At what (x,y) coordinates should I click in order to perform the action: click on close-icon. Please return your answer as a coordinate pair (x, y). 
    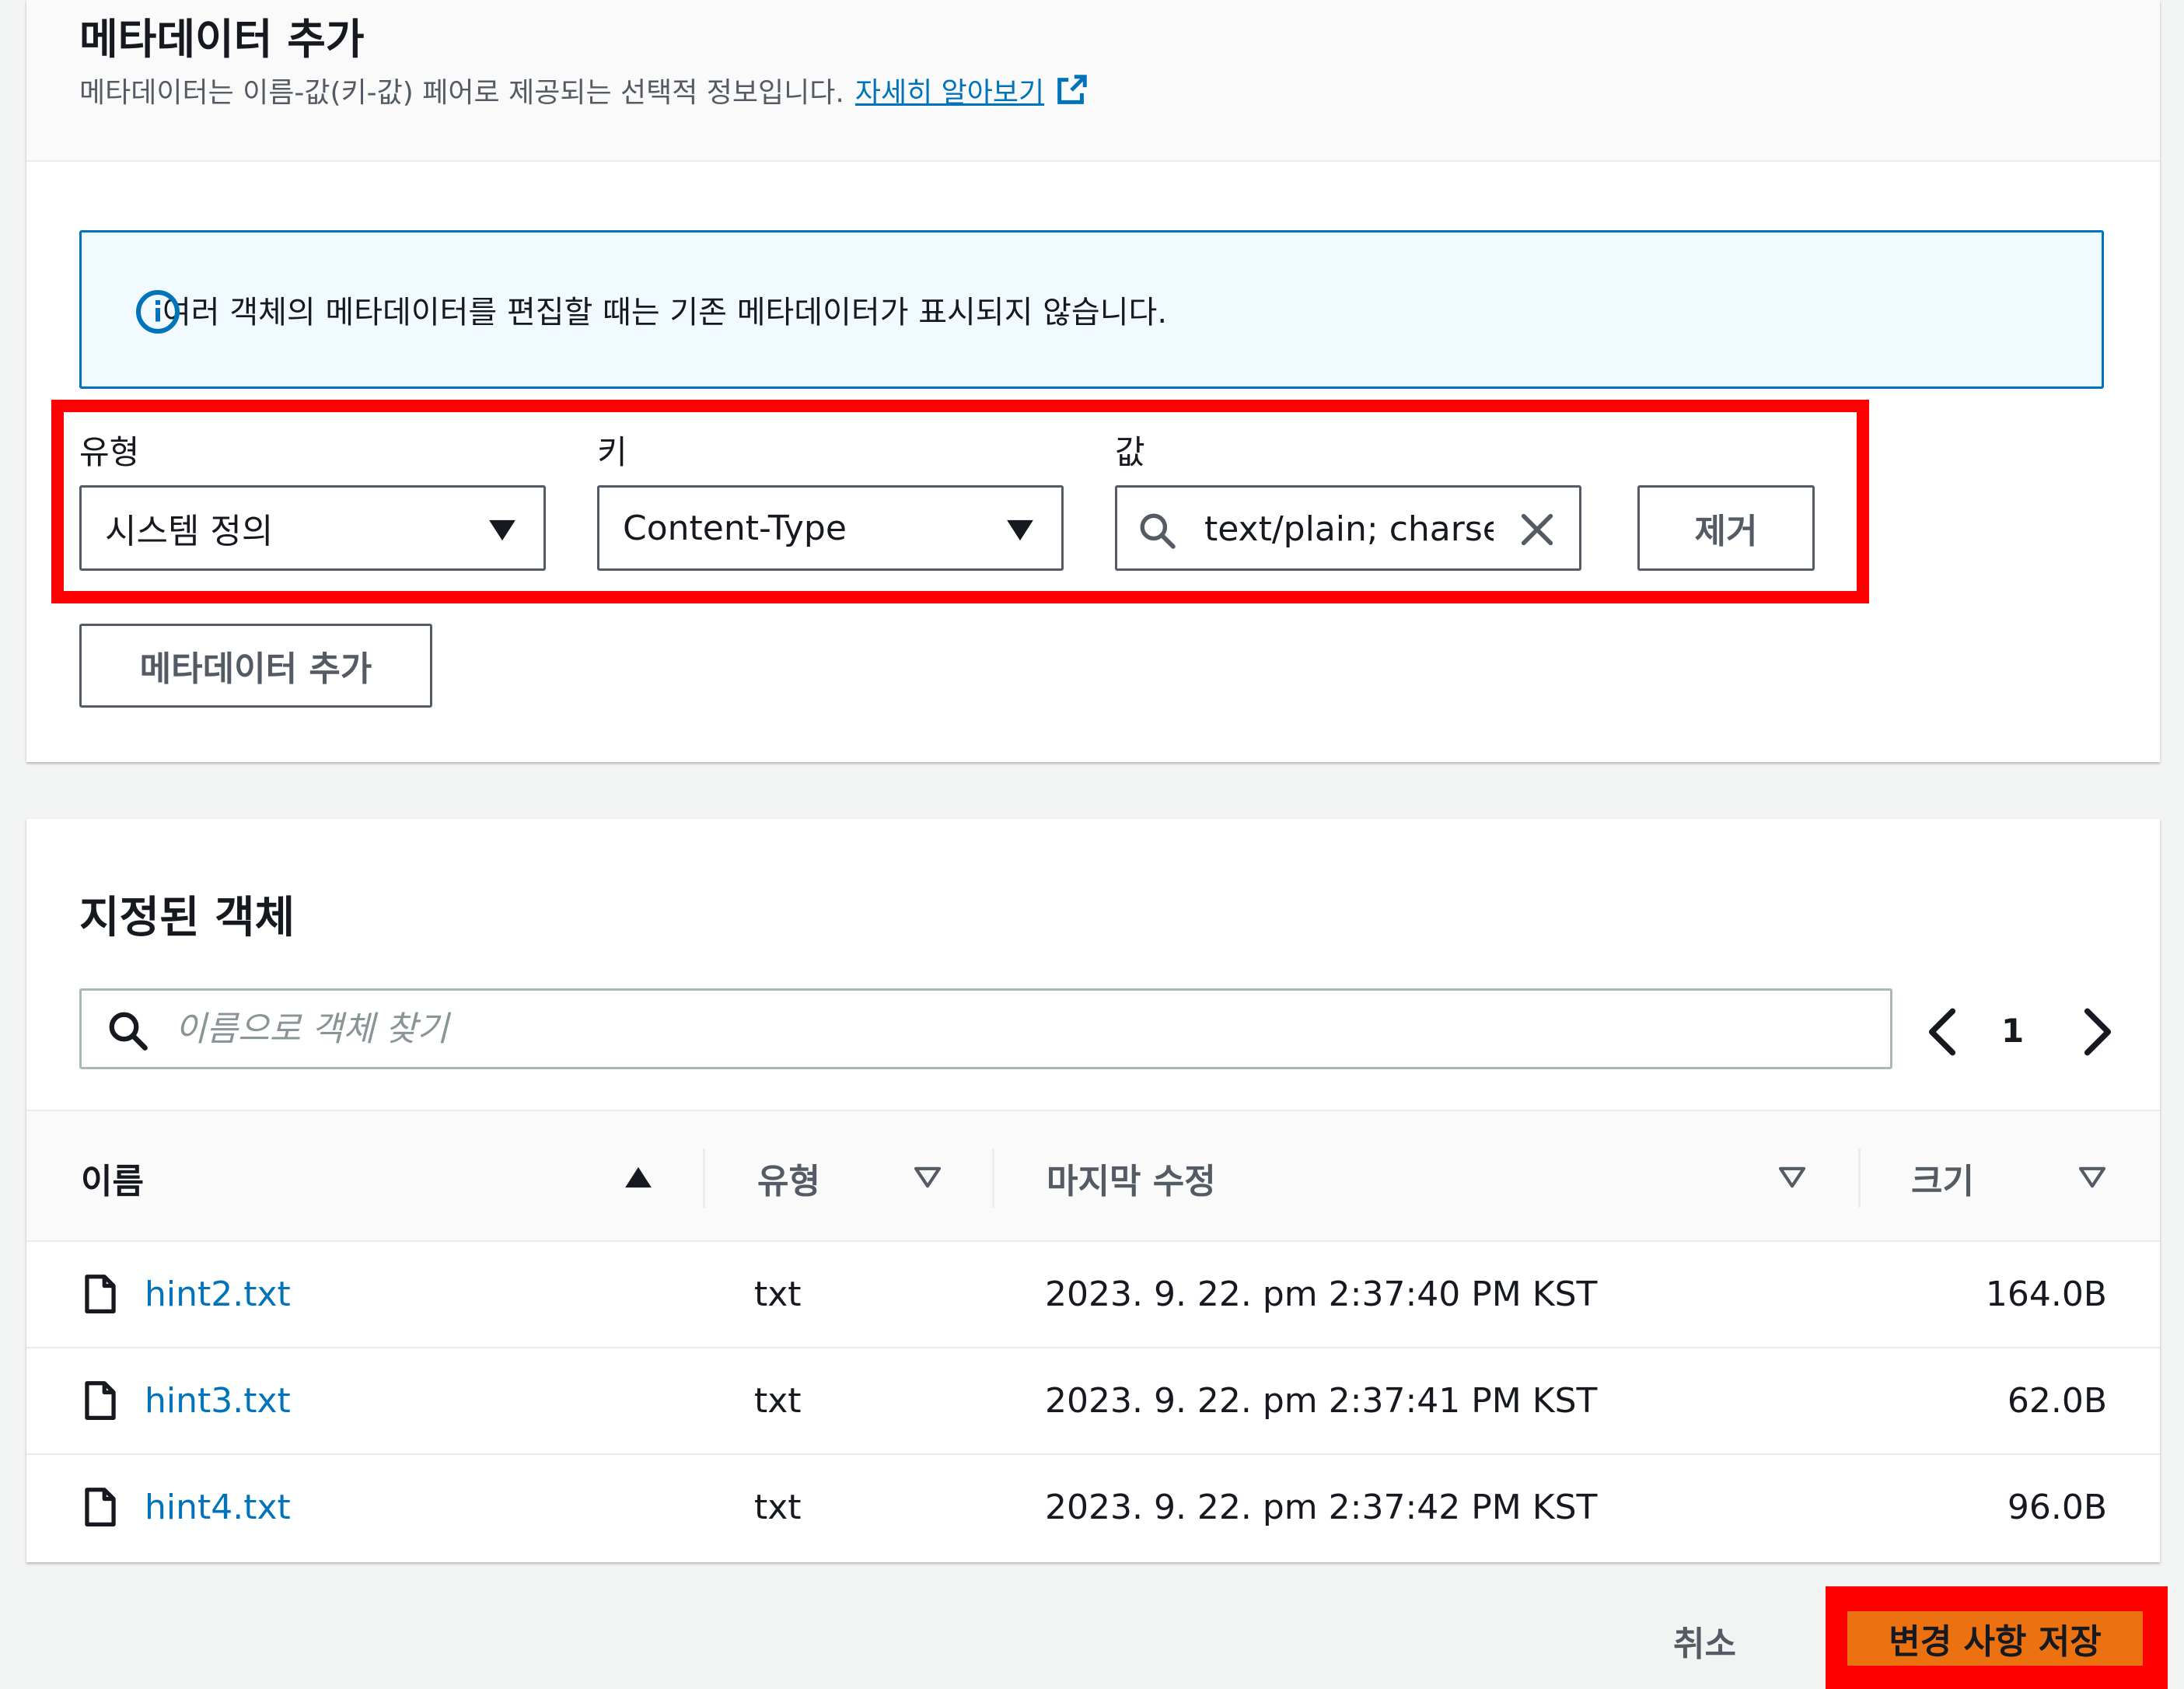
    Looking at the image, I should click on (1537, 530).